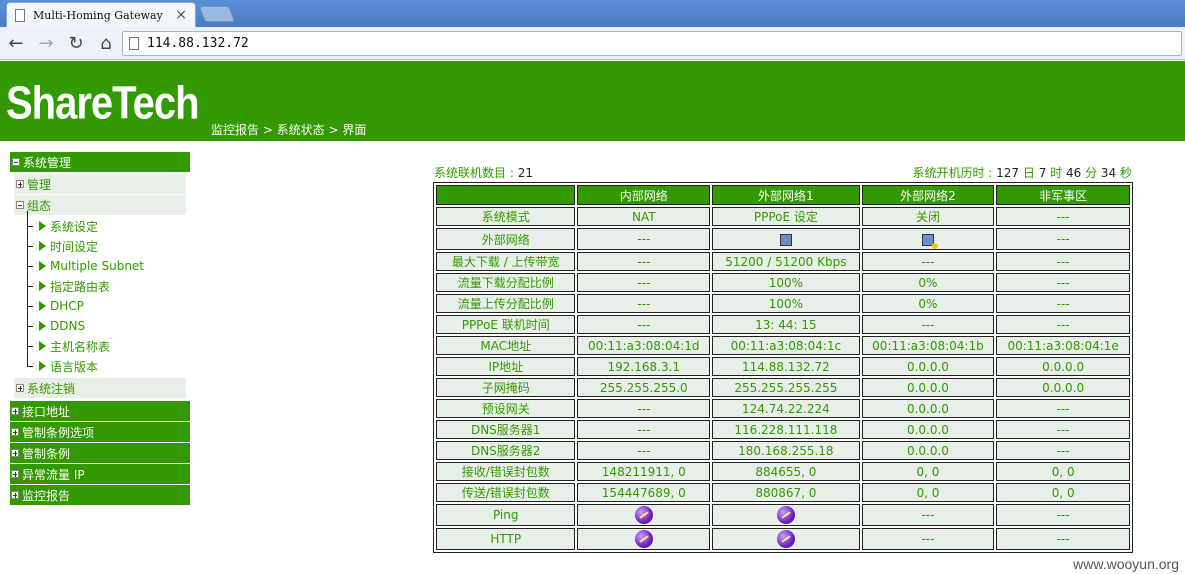 This screenshot has height=574, width=1185. Describe the element at coordinates (106, 43) in the screenshot. I see `home-button: ⌂` at that location.